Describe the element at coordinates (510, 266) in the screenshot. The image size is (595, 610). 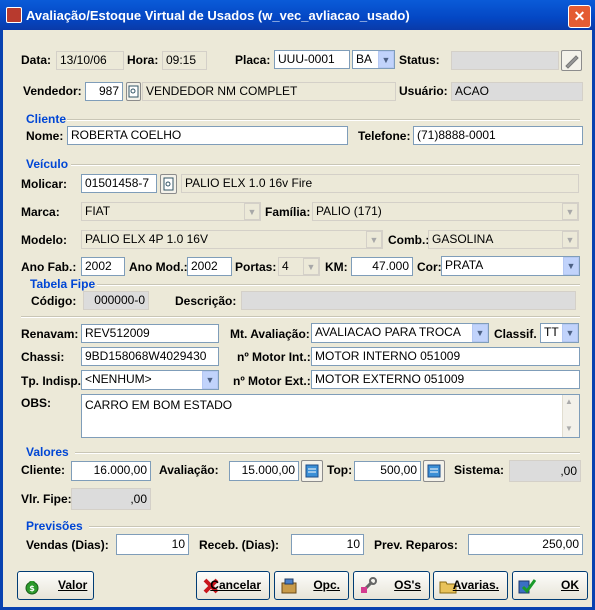
I see `cor-select: PRATA ▼` at that location.